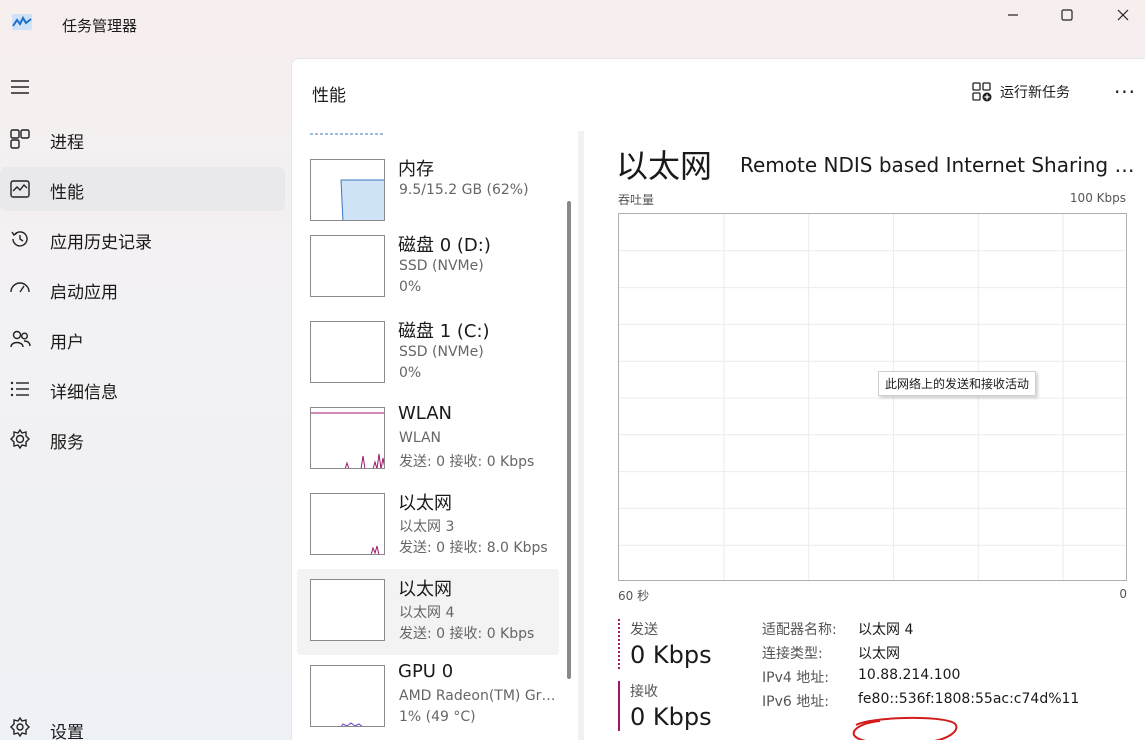  I want to click on device-wlan: WLAN WLAN 发送: 0 接收: 0 Kbps, so click(428, 440).